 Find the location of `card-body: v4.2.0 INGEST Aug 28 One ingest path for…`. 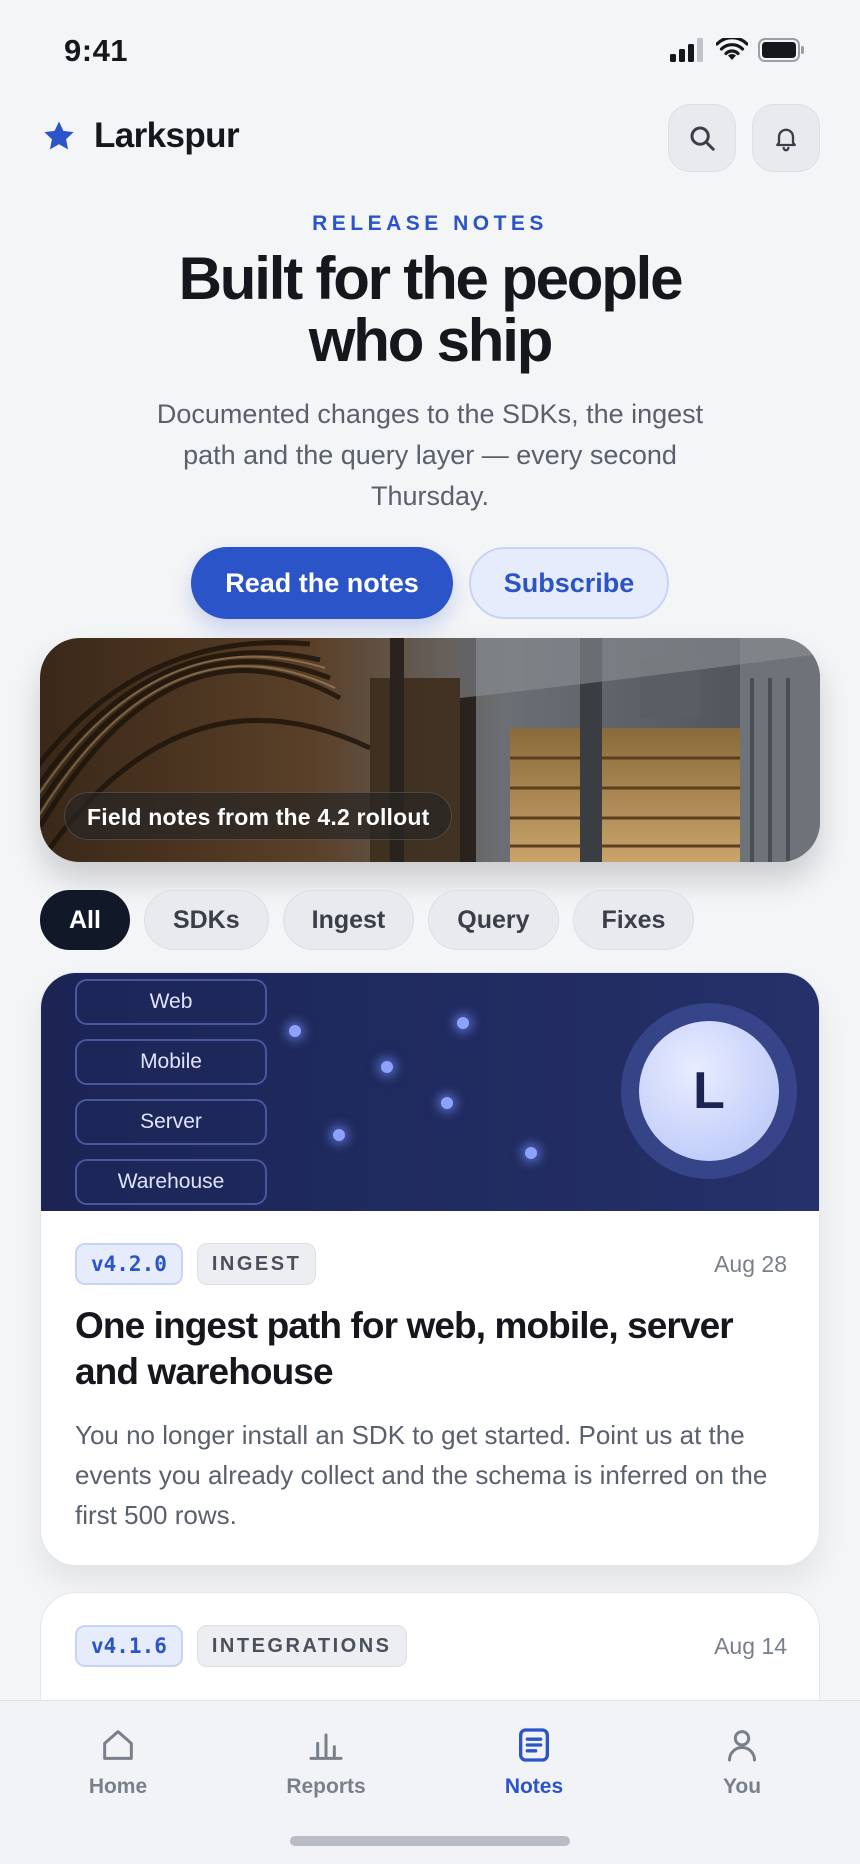

card-body: v4.2.0 INGEST Aug 28 One ingest path for… is located at coordinates (431, 1389).